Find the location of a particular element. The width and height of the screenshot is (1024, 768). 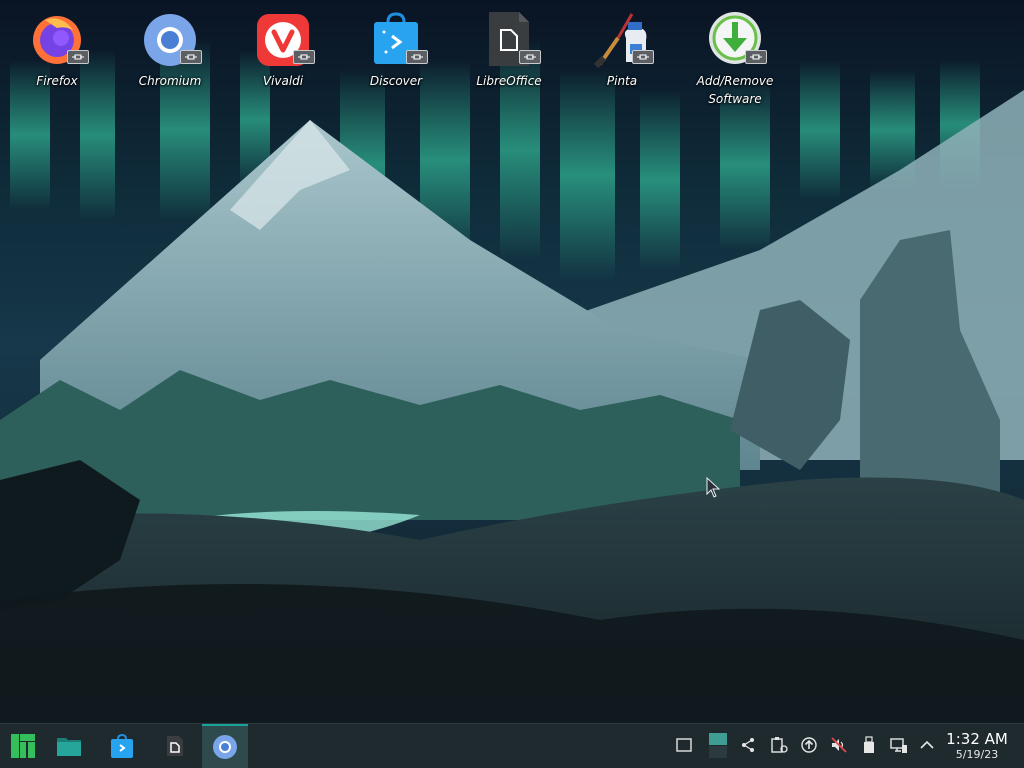

show-desktop-icon is located at coordinates (684, 745).